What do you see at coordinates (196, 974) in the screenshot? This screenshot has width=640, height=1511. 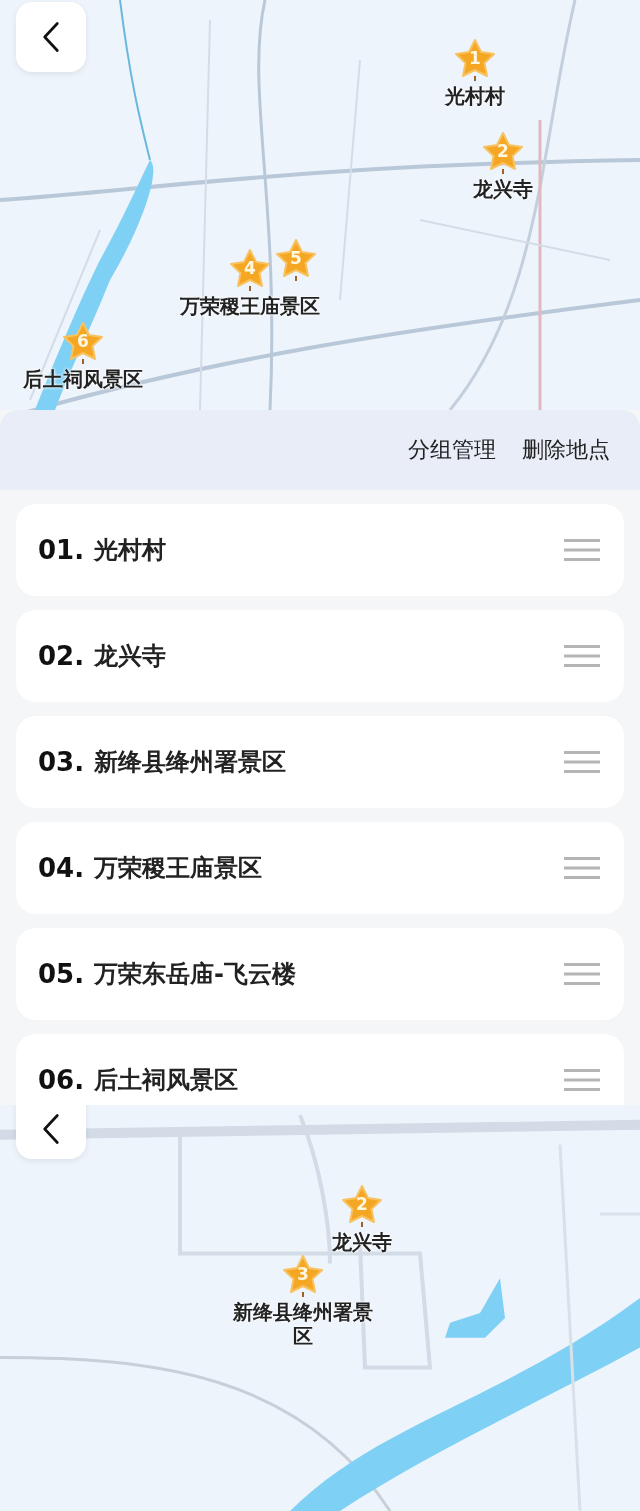 I see `place-name: 万荣东岳庙-飞云楼` at bounding box center [196, 974].